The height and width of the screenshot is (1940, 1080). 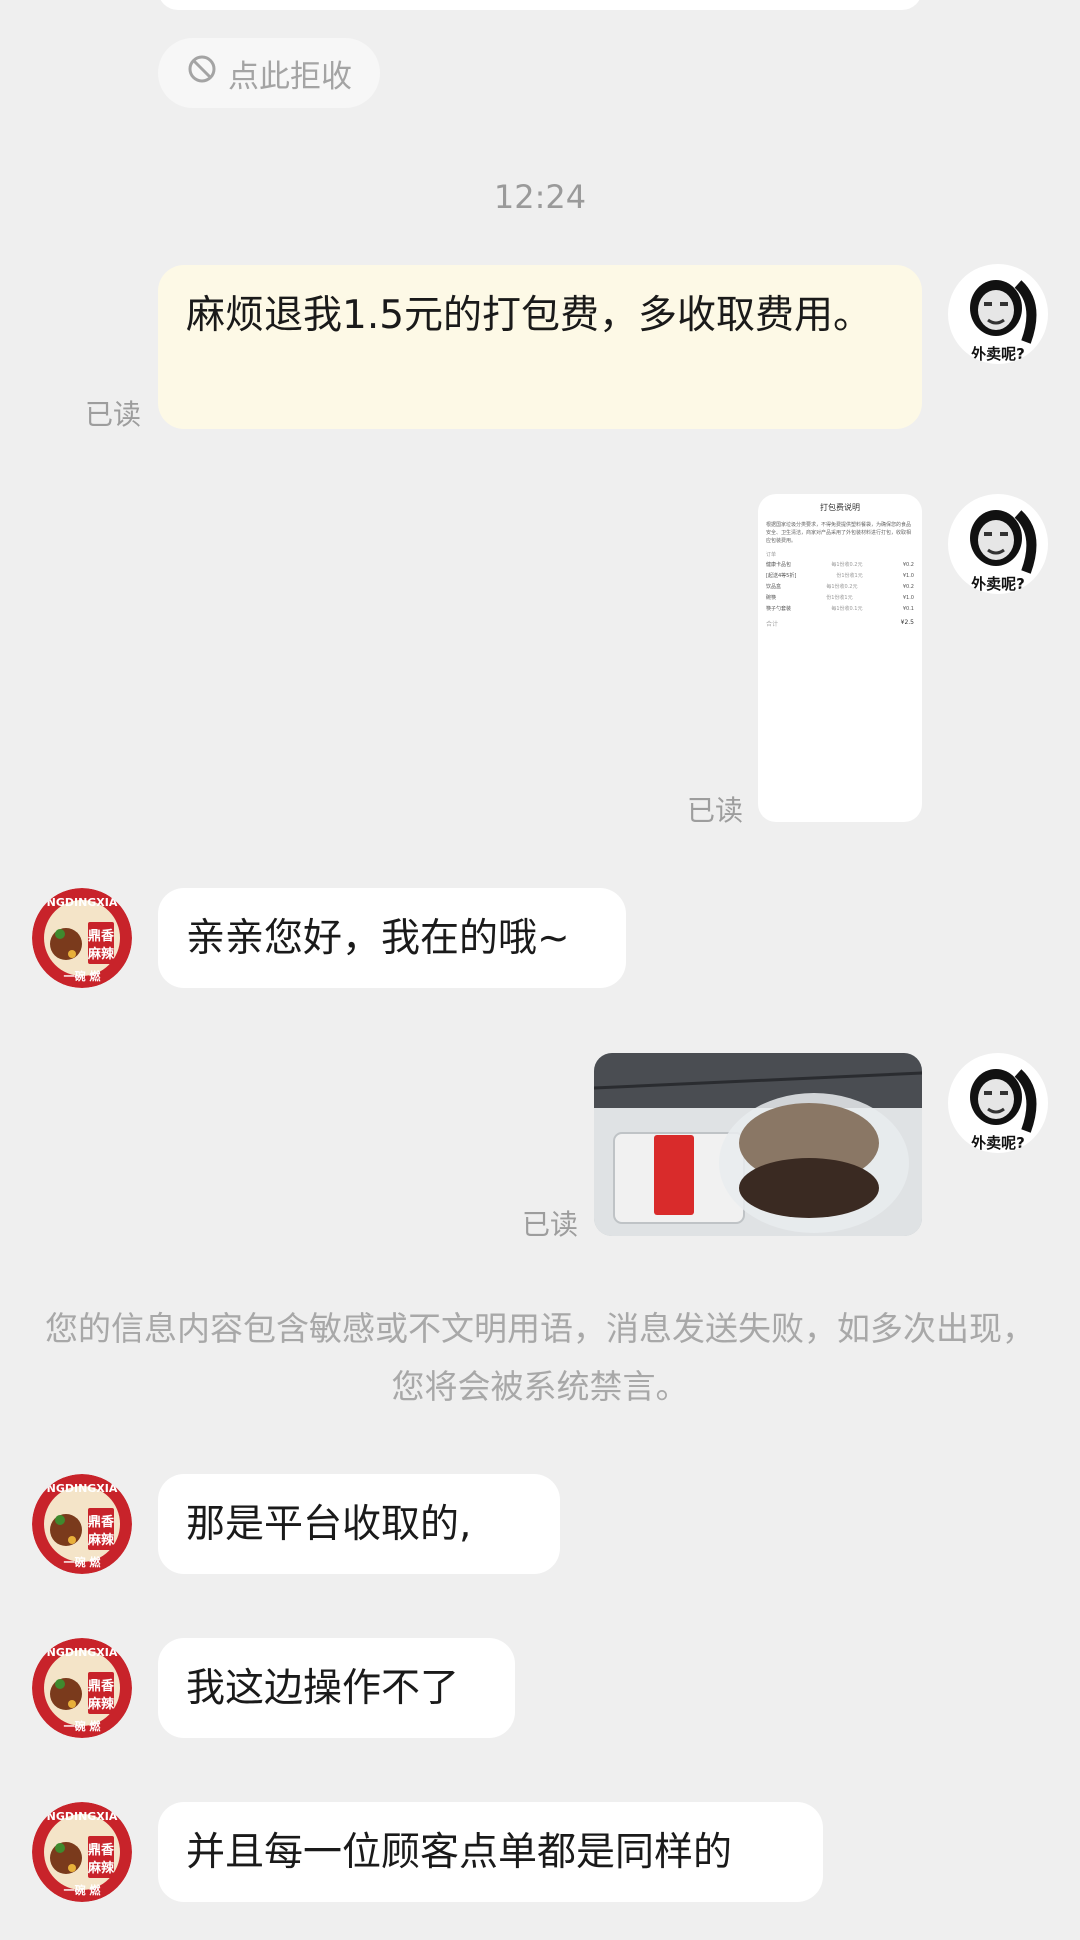 I want to click on doc-row-note: 每1份收0.1元, so click(x=847, y=609).